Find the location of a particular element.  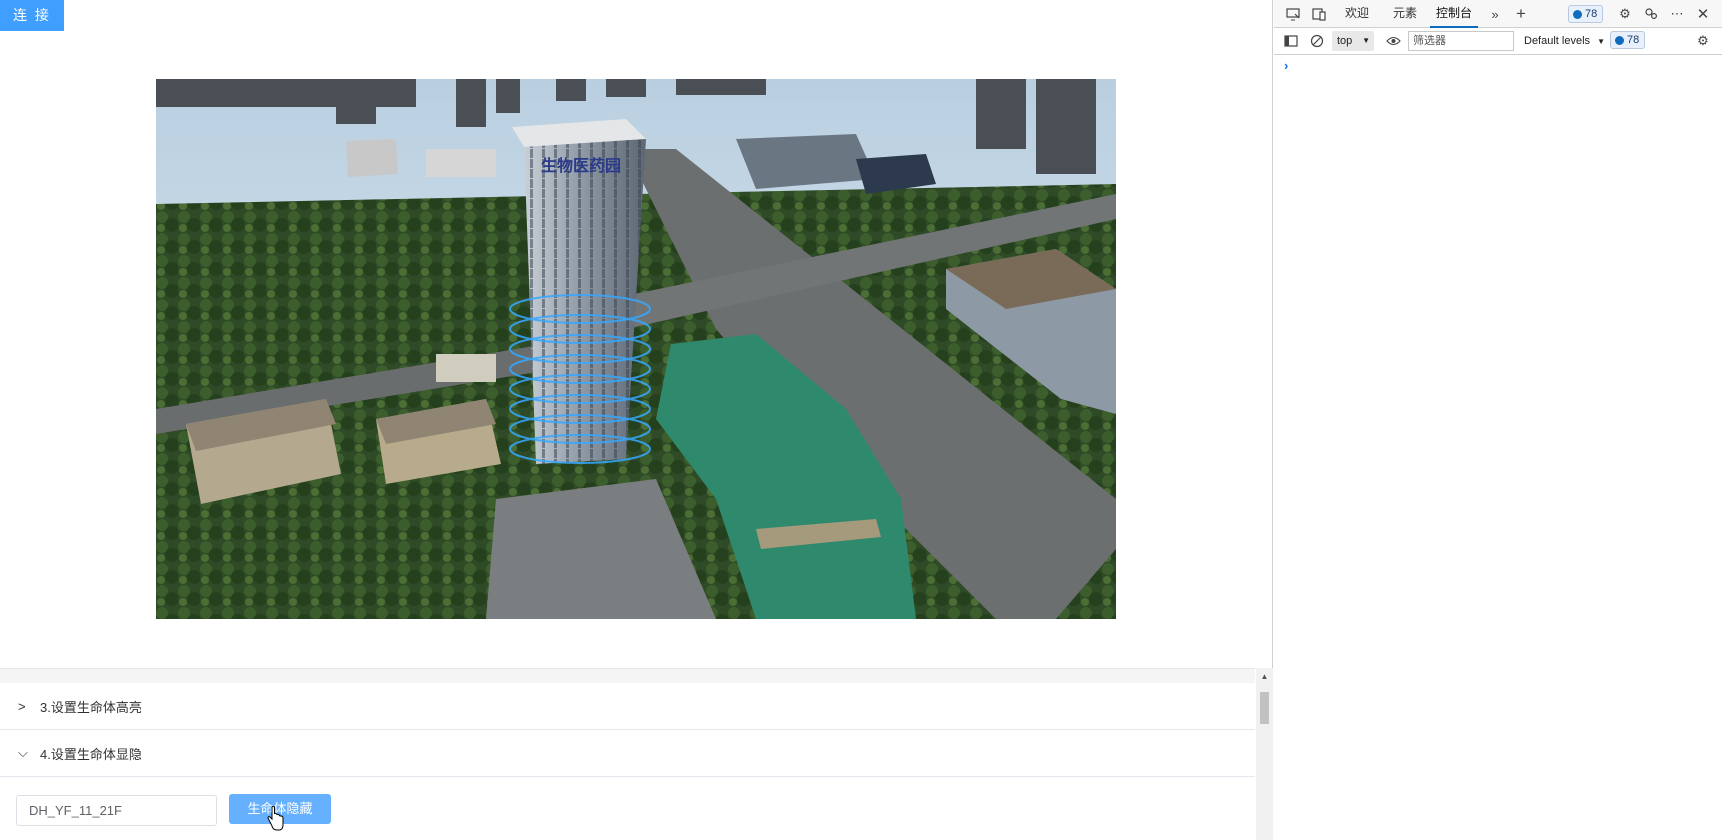

settings-gear-icon: ⚙ is located at coordinates (1625, 14).